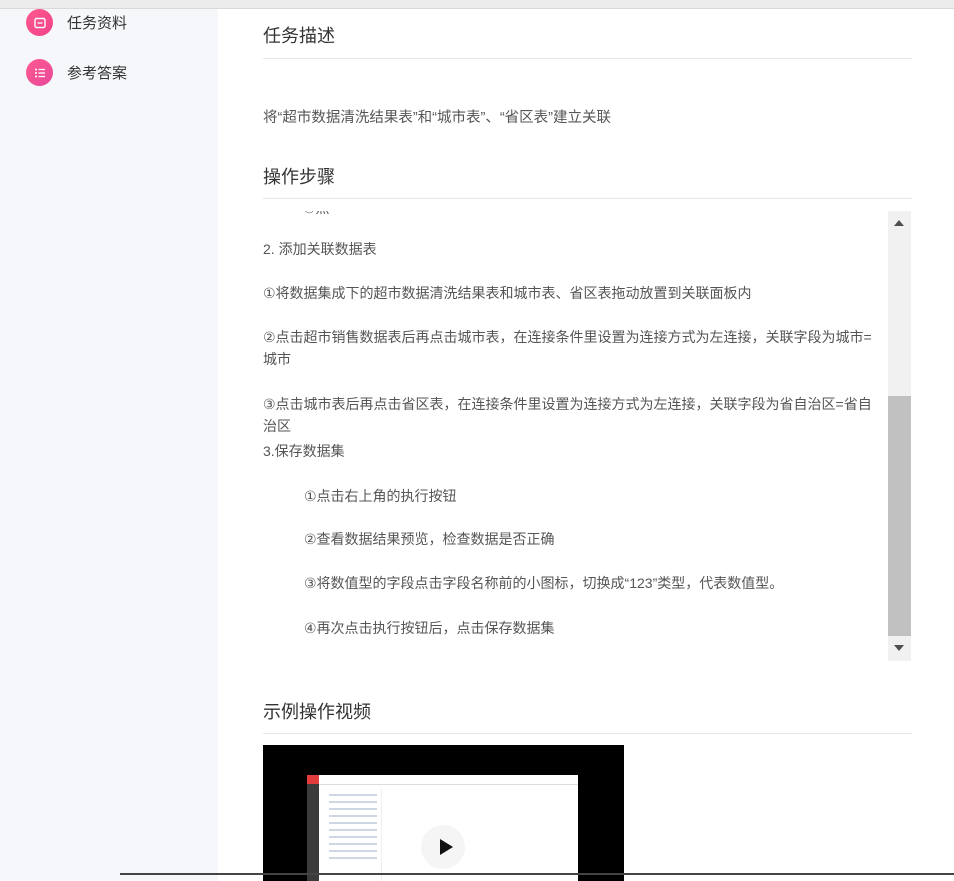 The width and height of the screenshot is (954, 881). I want to click on scroll-down-icon, so click(899, 648).